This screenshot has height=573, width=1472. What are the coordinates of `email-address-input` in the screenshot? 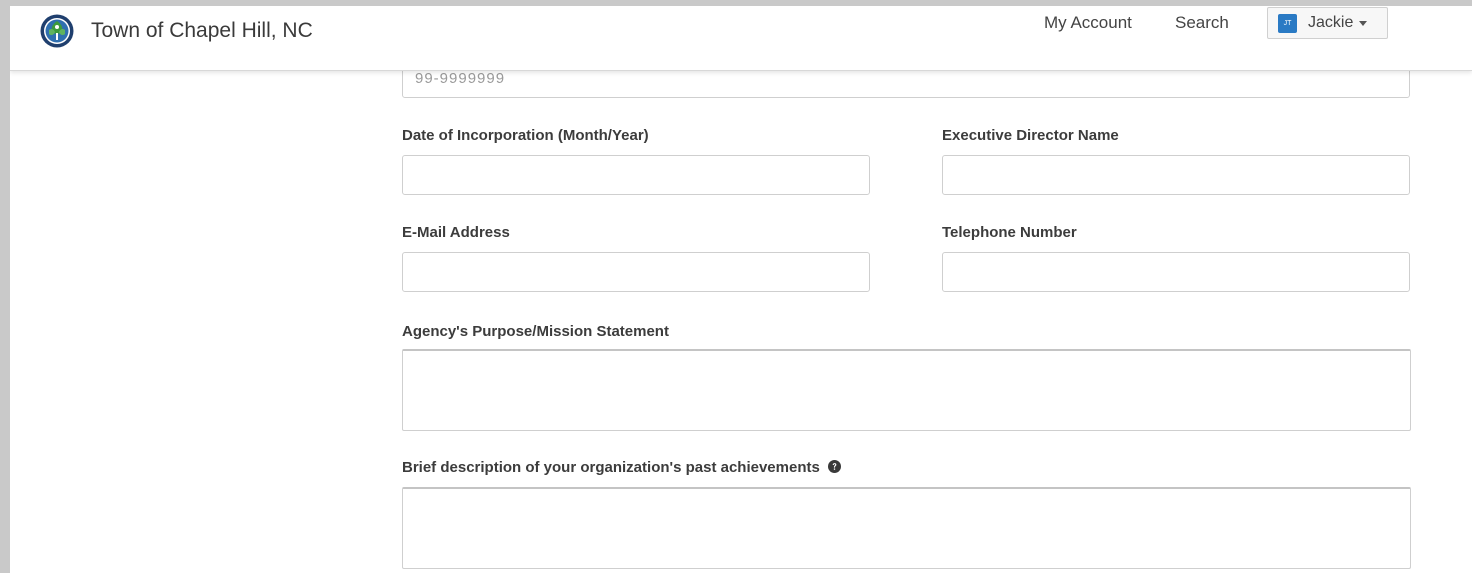 It's located at (636, 272).